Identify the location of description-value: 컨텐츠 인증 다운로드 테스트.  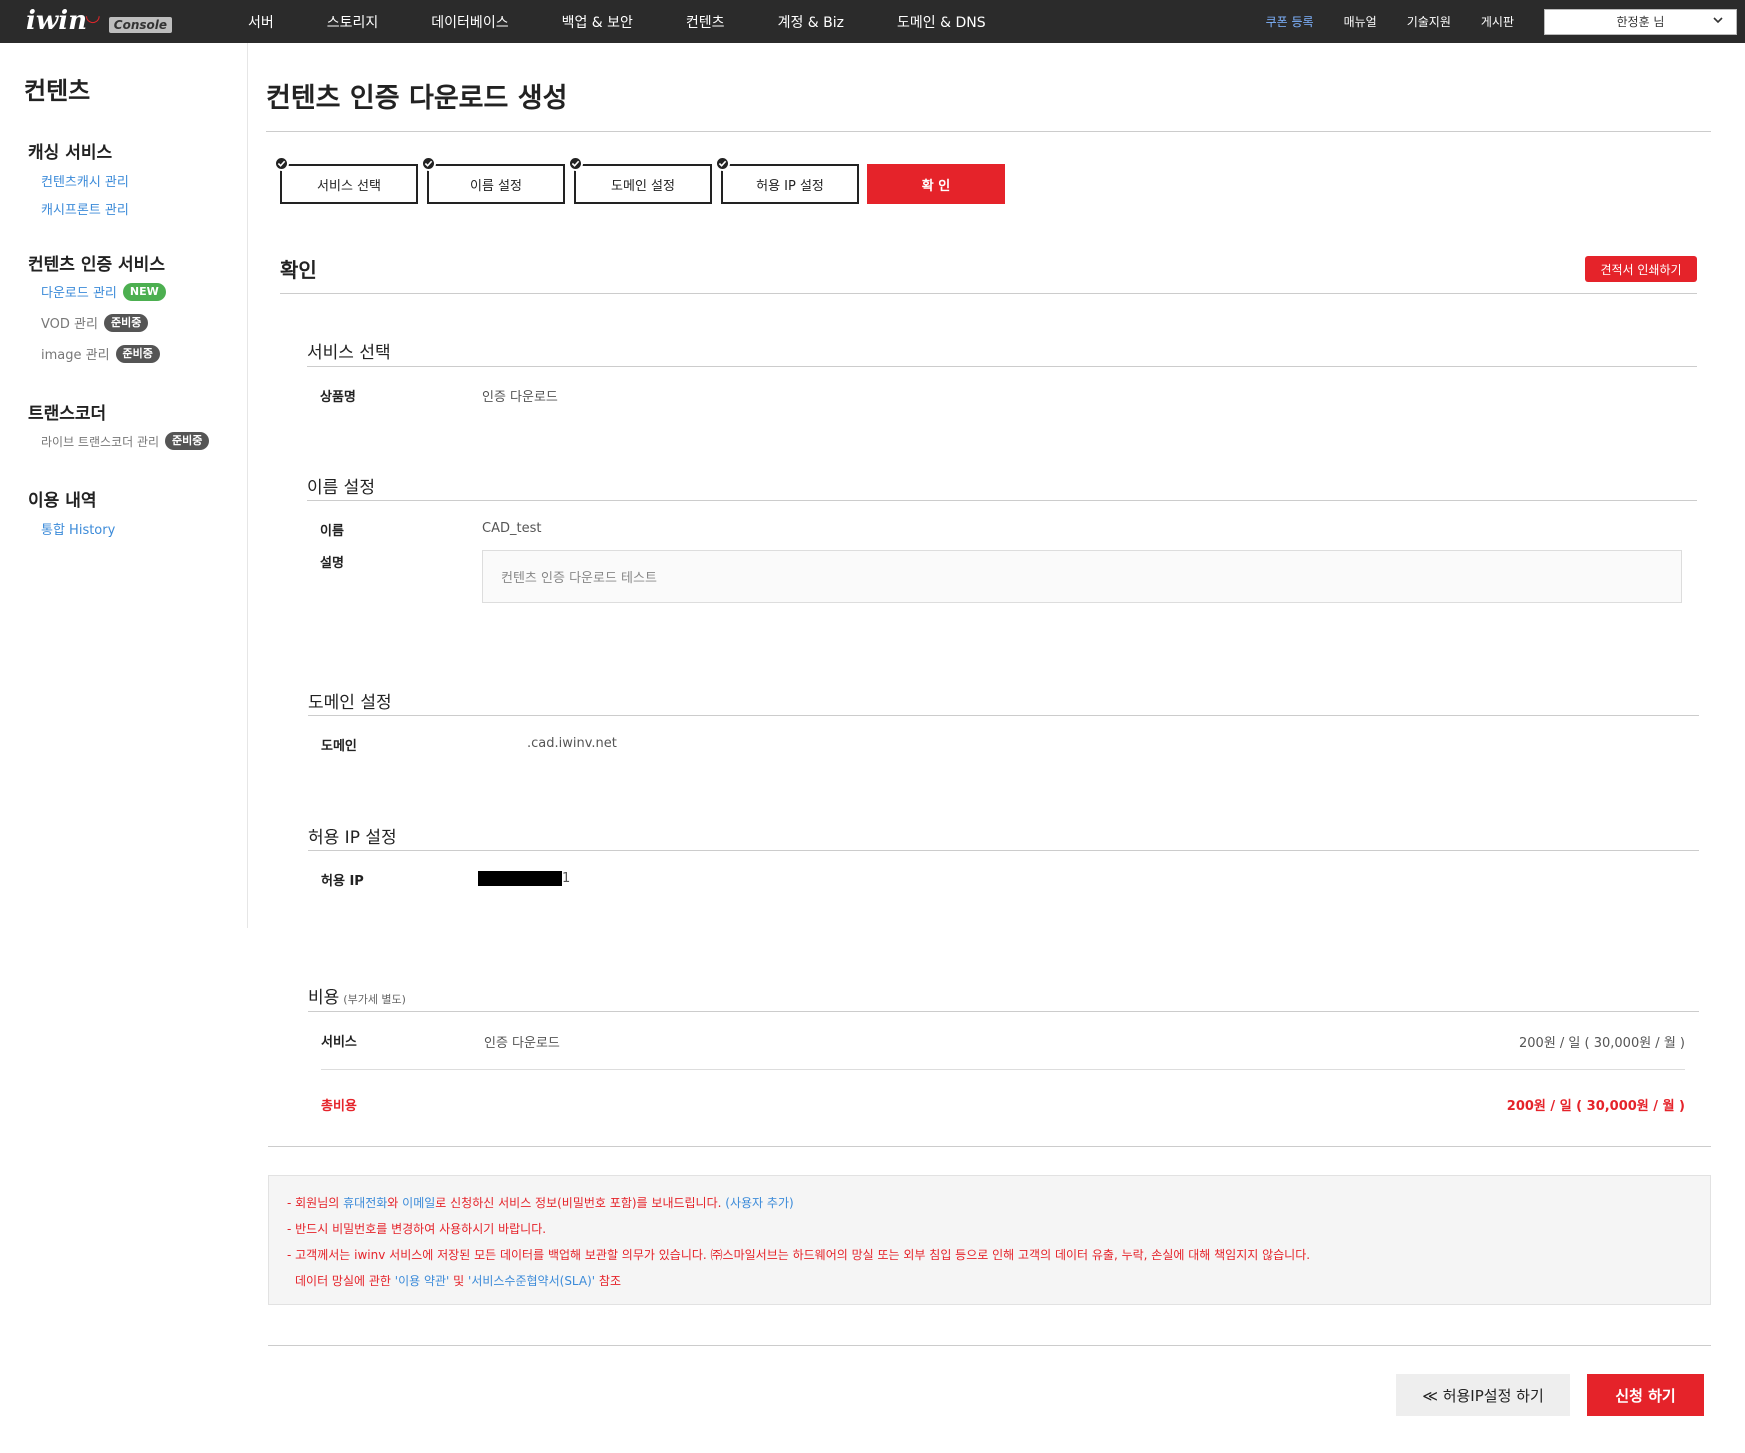
(1082, 576).